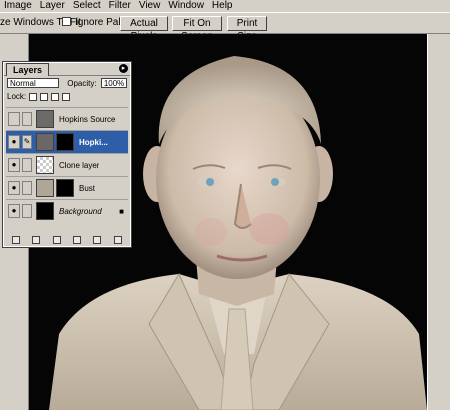 This screenshot has height=410, width=450. What do you see at coordinates (14, 119) in the screenshot?
I see `visibility-toggle` at bounding box center [14, 119].